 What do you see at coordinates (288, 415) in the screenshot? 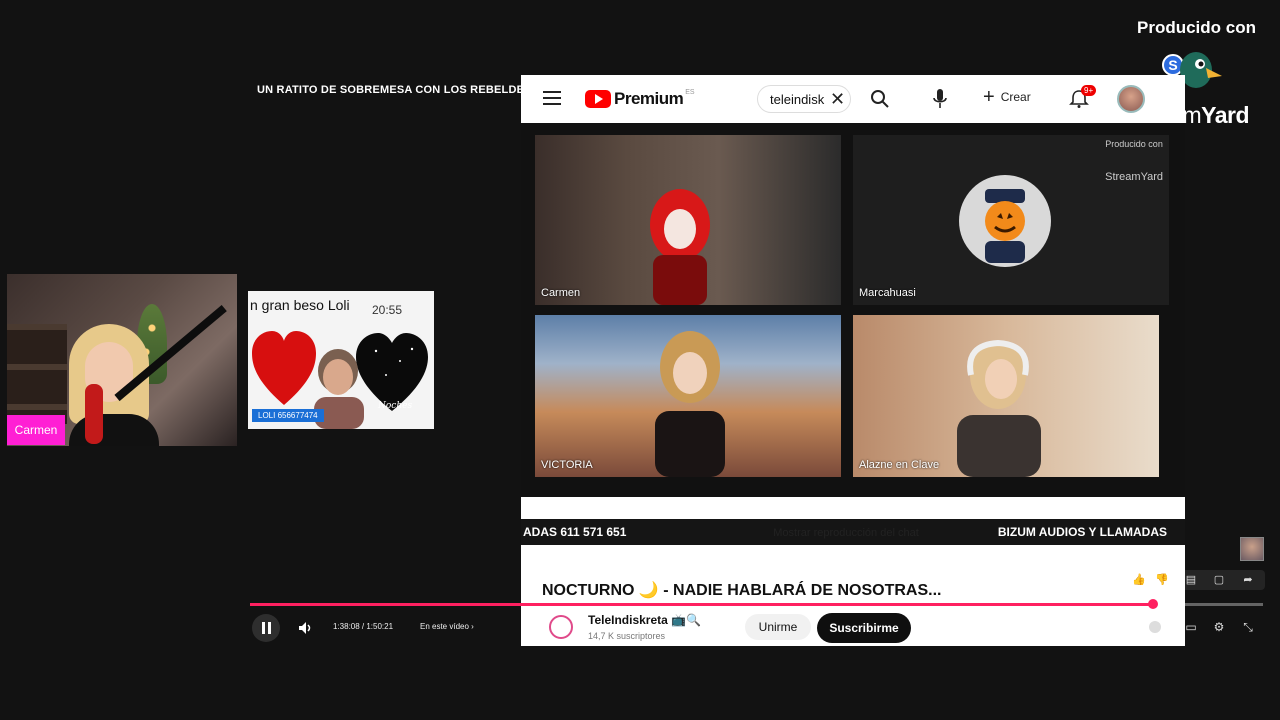
I see `phone-badge: LOLI 656677474` at bounding box center [288, 415].